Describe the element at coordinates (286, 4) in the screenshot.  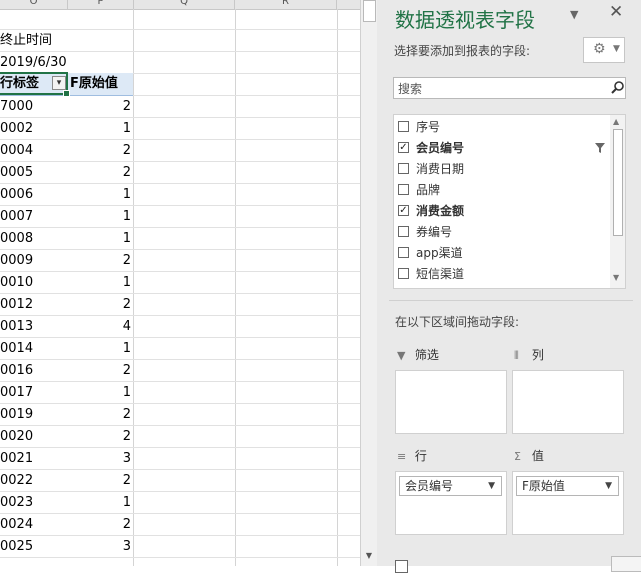
I see `column-header-r: R` at that location.